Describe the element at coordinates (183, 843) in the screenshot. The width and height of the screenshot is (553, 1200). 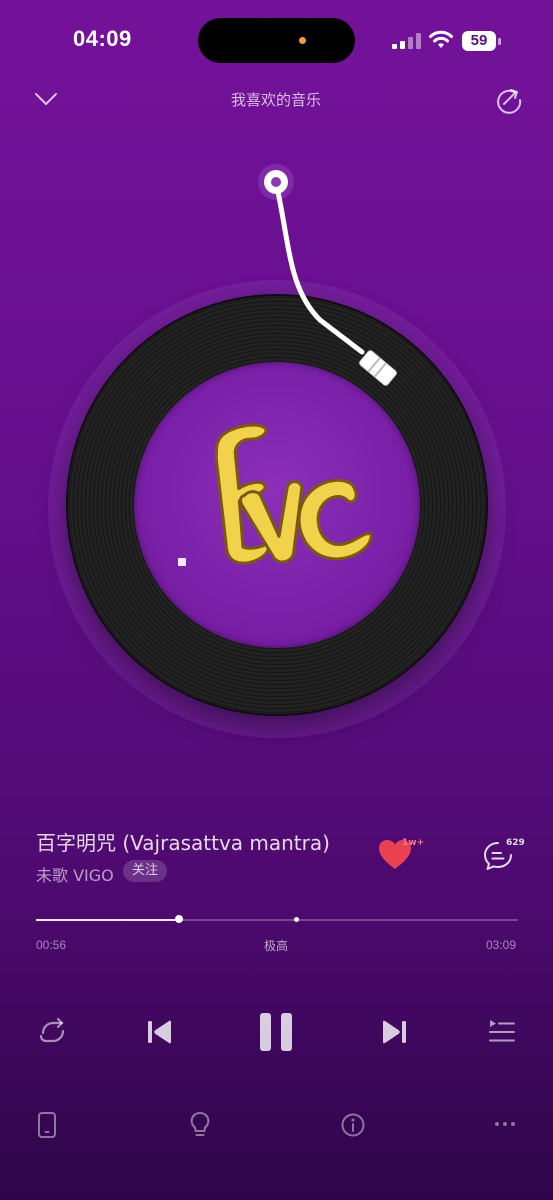
I see `song-title: 百字明咒 (Vajrasattva mantra)` at that location.